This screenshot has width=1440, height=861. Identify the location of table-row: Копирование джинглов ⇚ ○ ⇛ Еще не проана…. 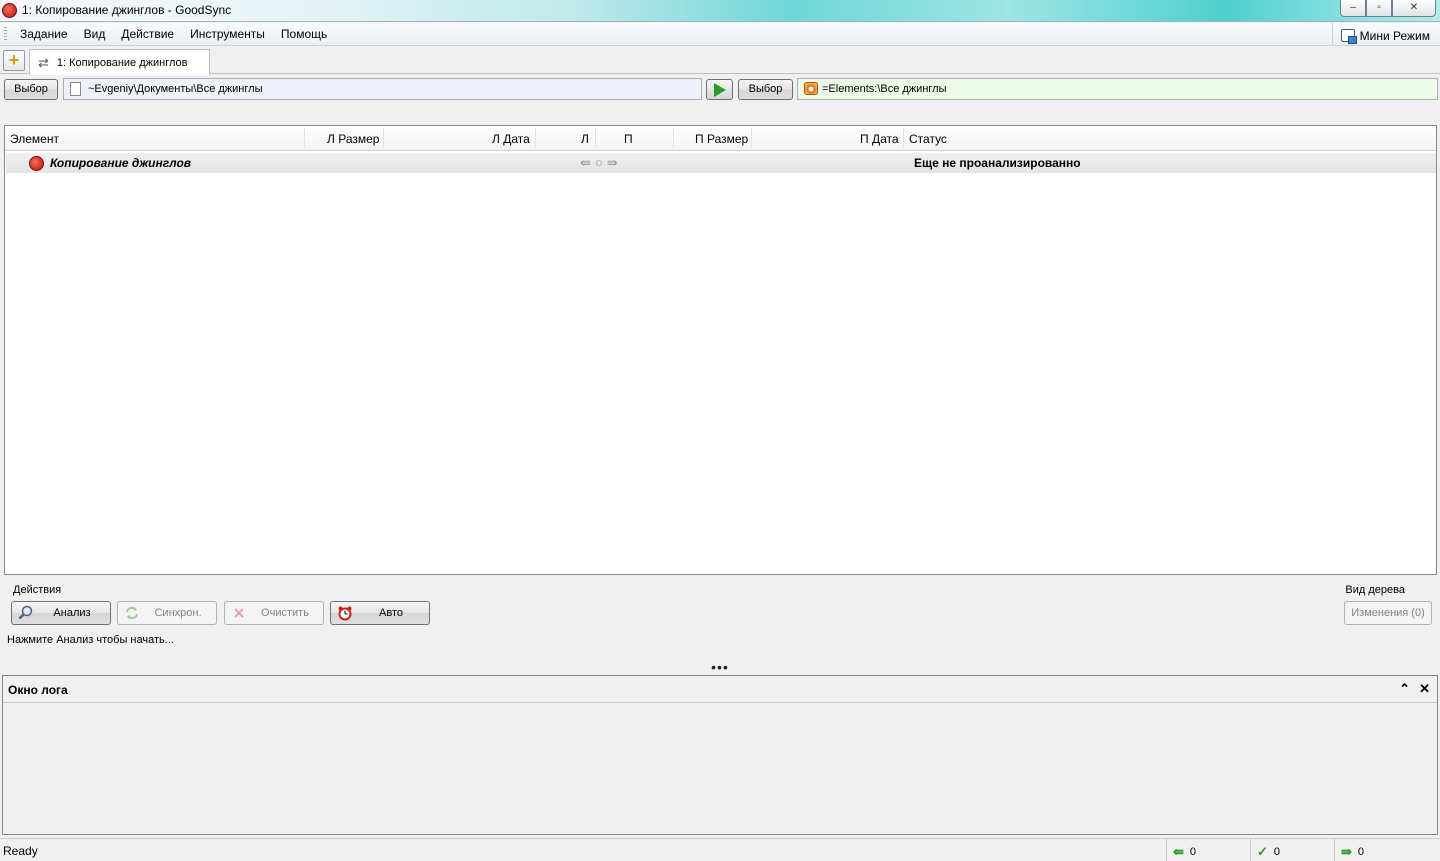
(721, 163).